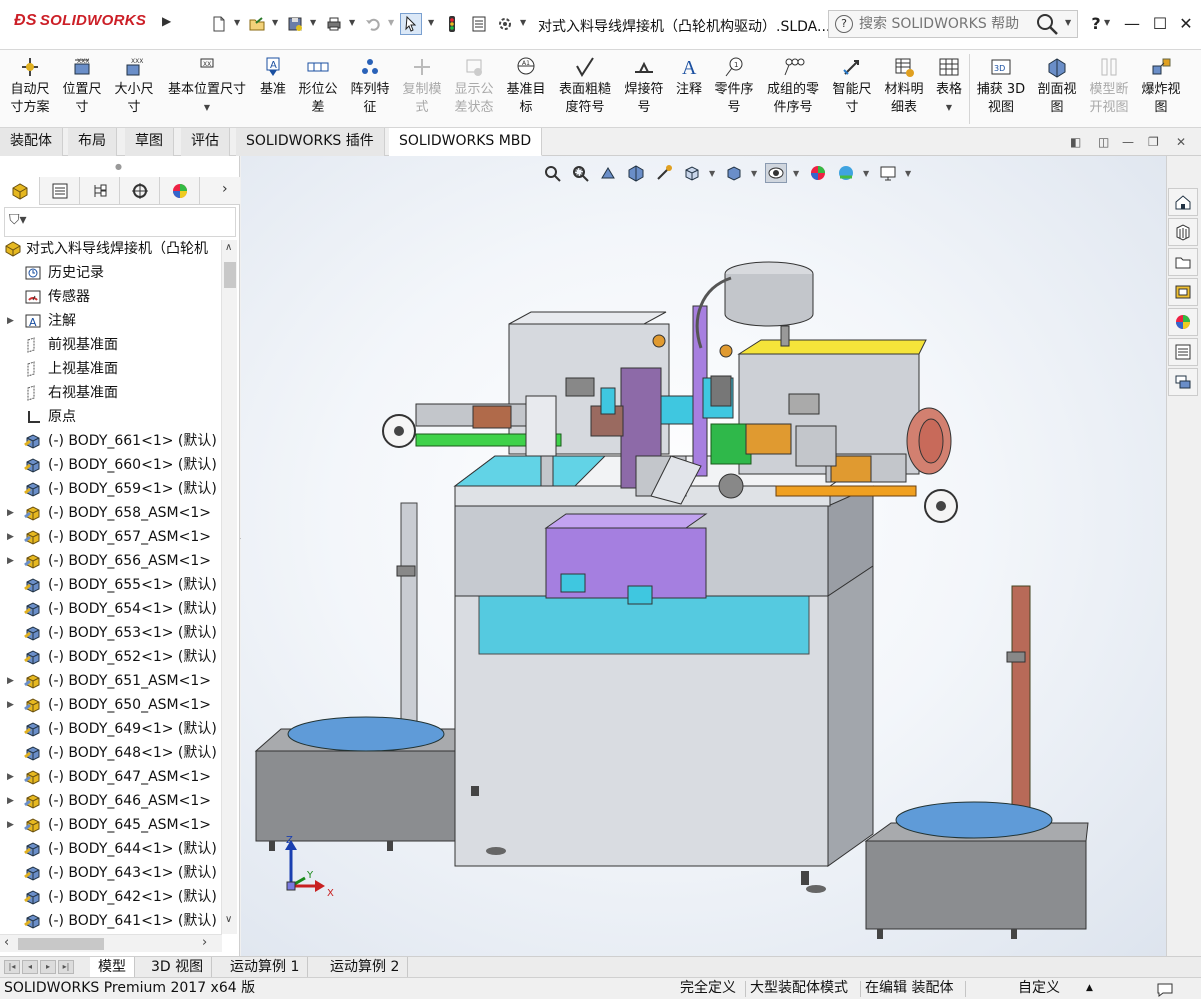 The width and height of the screenshot is (1201, 999). I want to click on options-gear-icon, so click(505, 24).